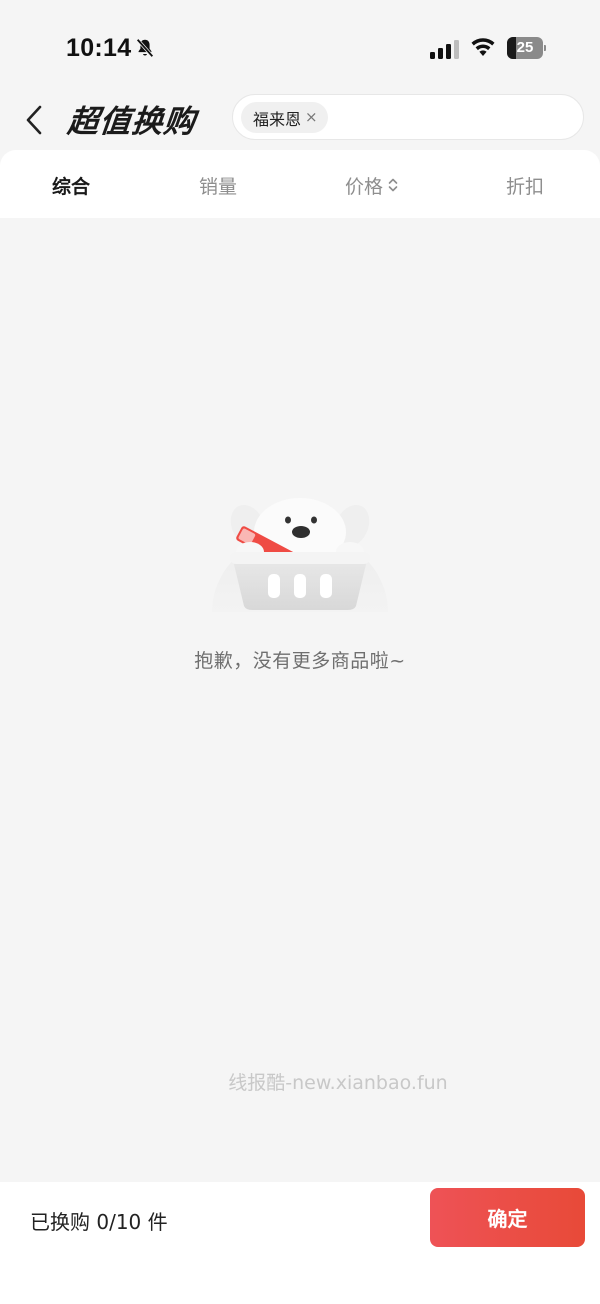 Image resolution: width=600 pixels, height=1304 pixels. Describe the element at coordinates (277, 119) in the screenshot. I see `search-chip-label: 福来恩` at that location.